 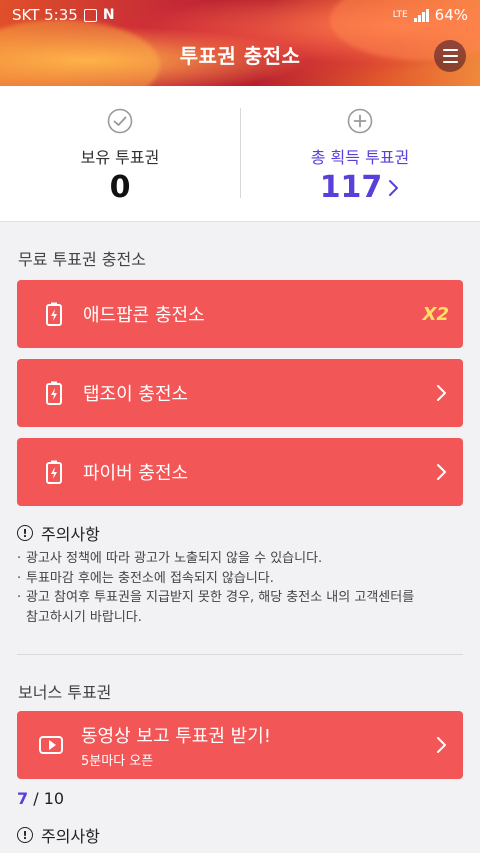 What do you see at coordinates (117, 761) in the screenshot?
I see `watch-video-sublabel: 5분마다 오픈` at bounding box center [117, 761].